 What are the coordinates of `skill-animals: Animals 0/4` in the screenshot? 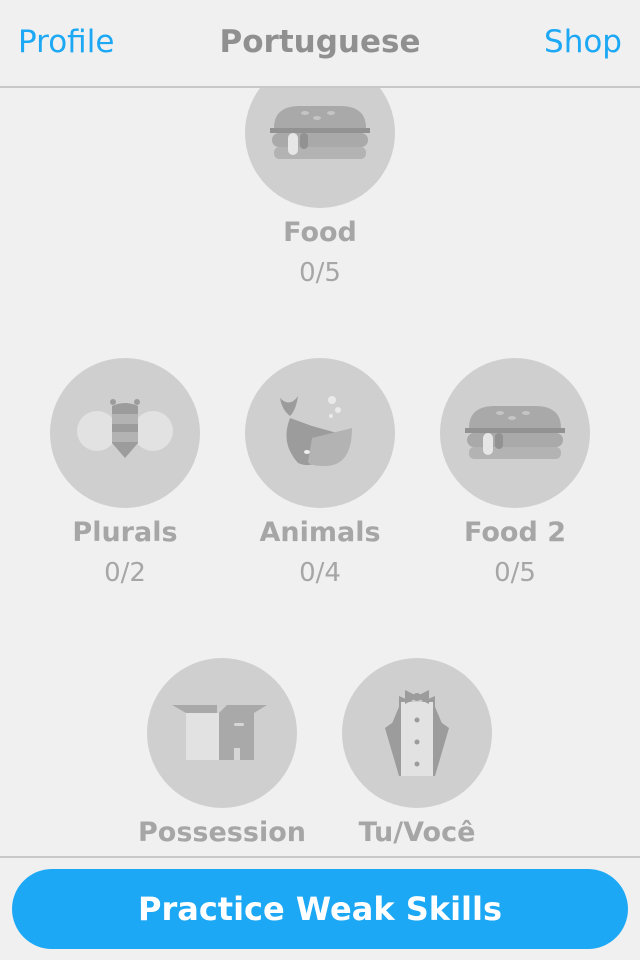 It's located at (320, 474).